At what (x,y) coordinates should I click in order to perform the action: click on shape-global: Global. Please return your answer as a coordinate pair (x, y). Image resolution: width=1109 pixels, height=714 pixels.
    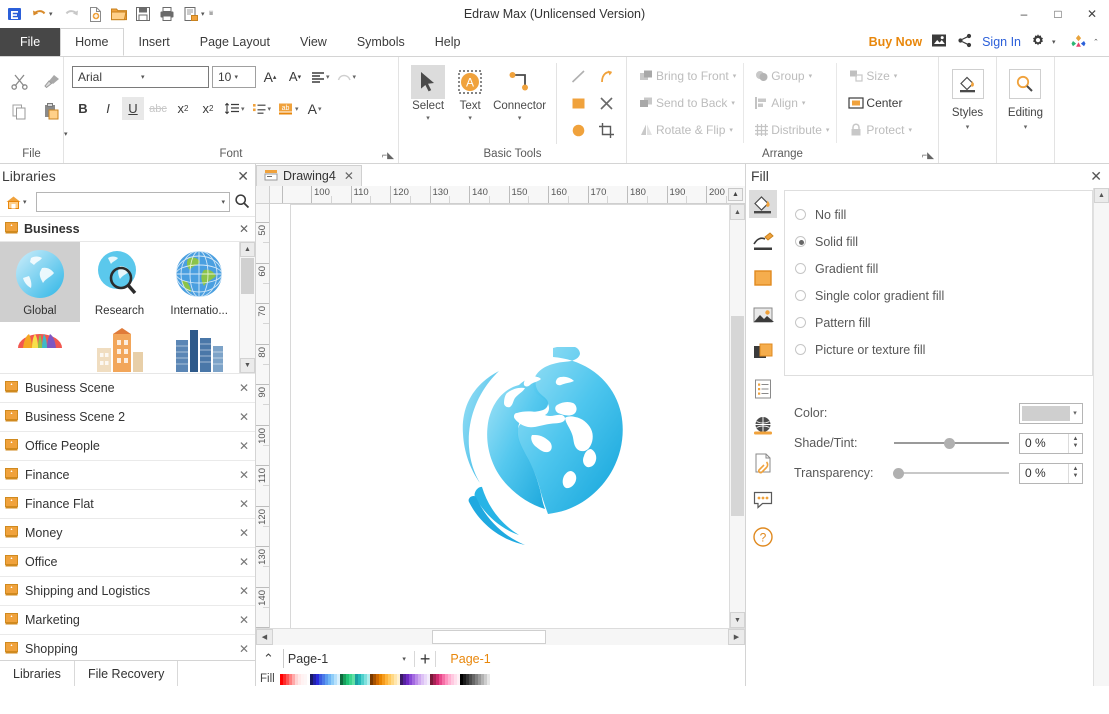
    Looking at the image, I should click on (40, 282).